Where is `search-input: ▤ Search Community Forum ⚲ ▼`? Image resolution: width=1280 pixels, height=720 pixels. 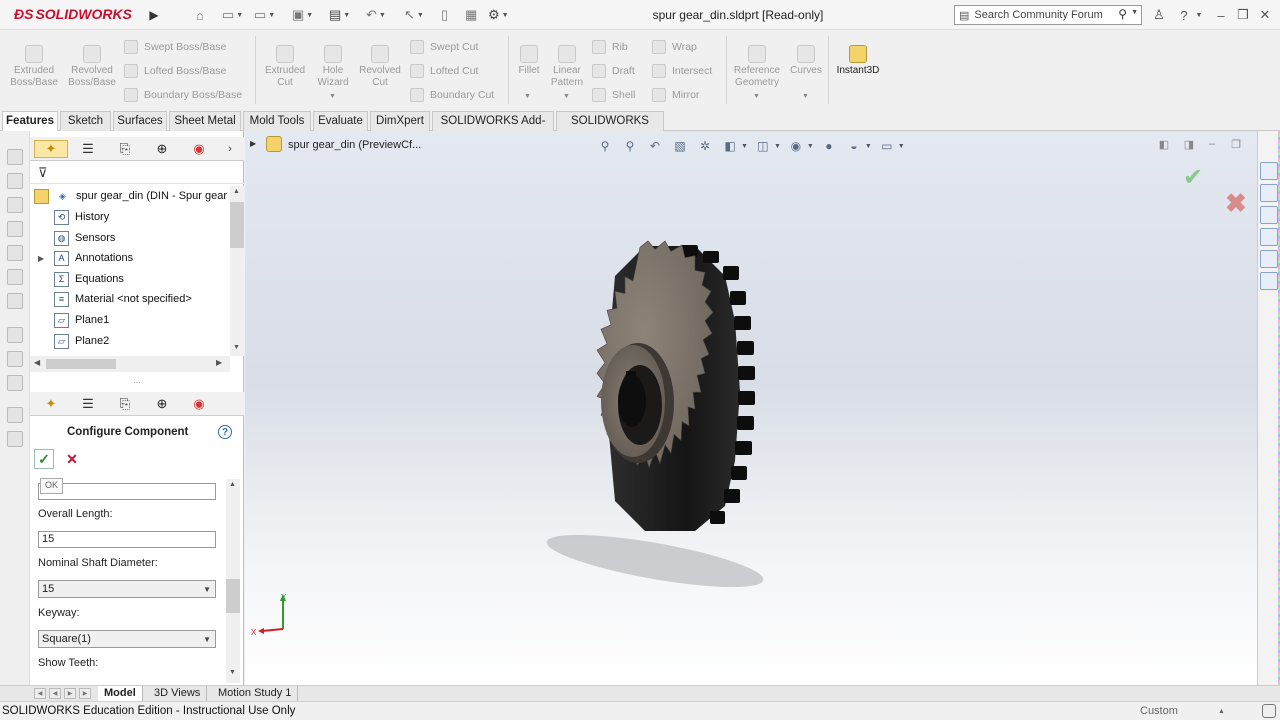
search-input: ▤ Search Community Forum ⚲ ▼ is located at coordinates (1048, 15).